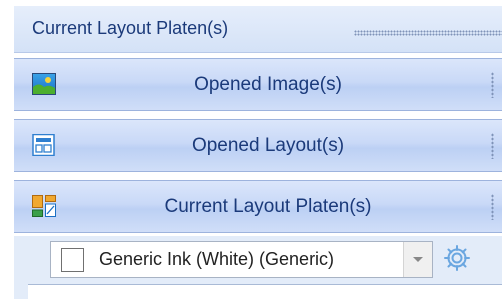  Describe the element at coordinates (72, 260) in the screenshot. I see `ink-color-swatch` at that location.